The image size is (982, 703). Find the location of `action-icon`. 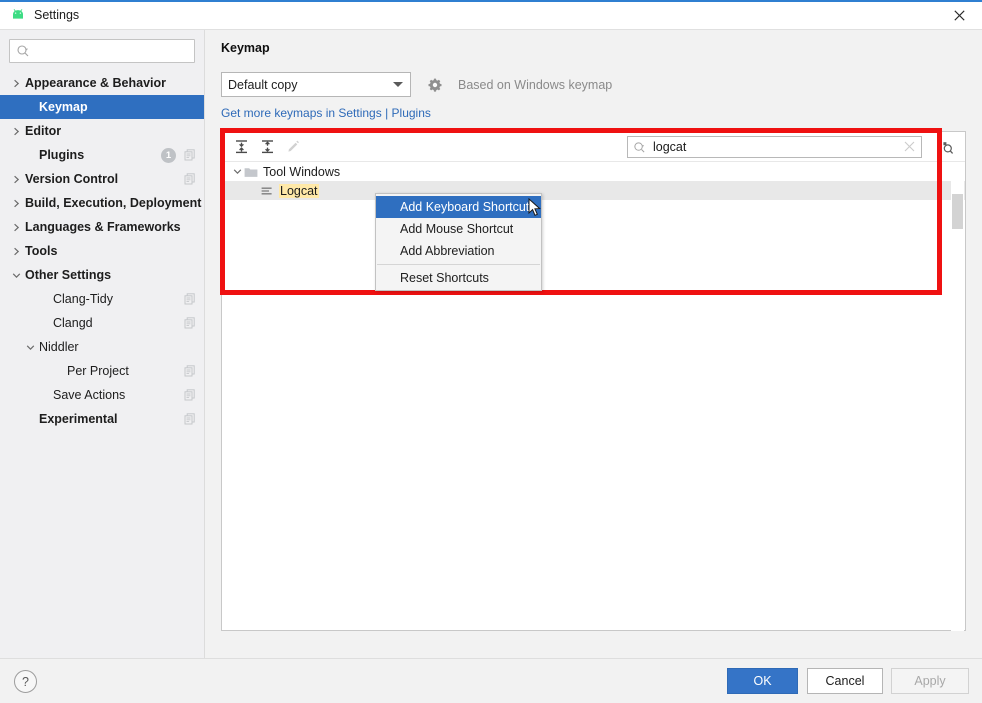

action-icon is located at coordinates (267, 191).